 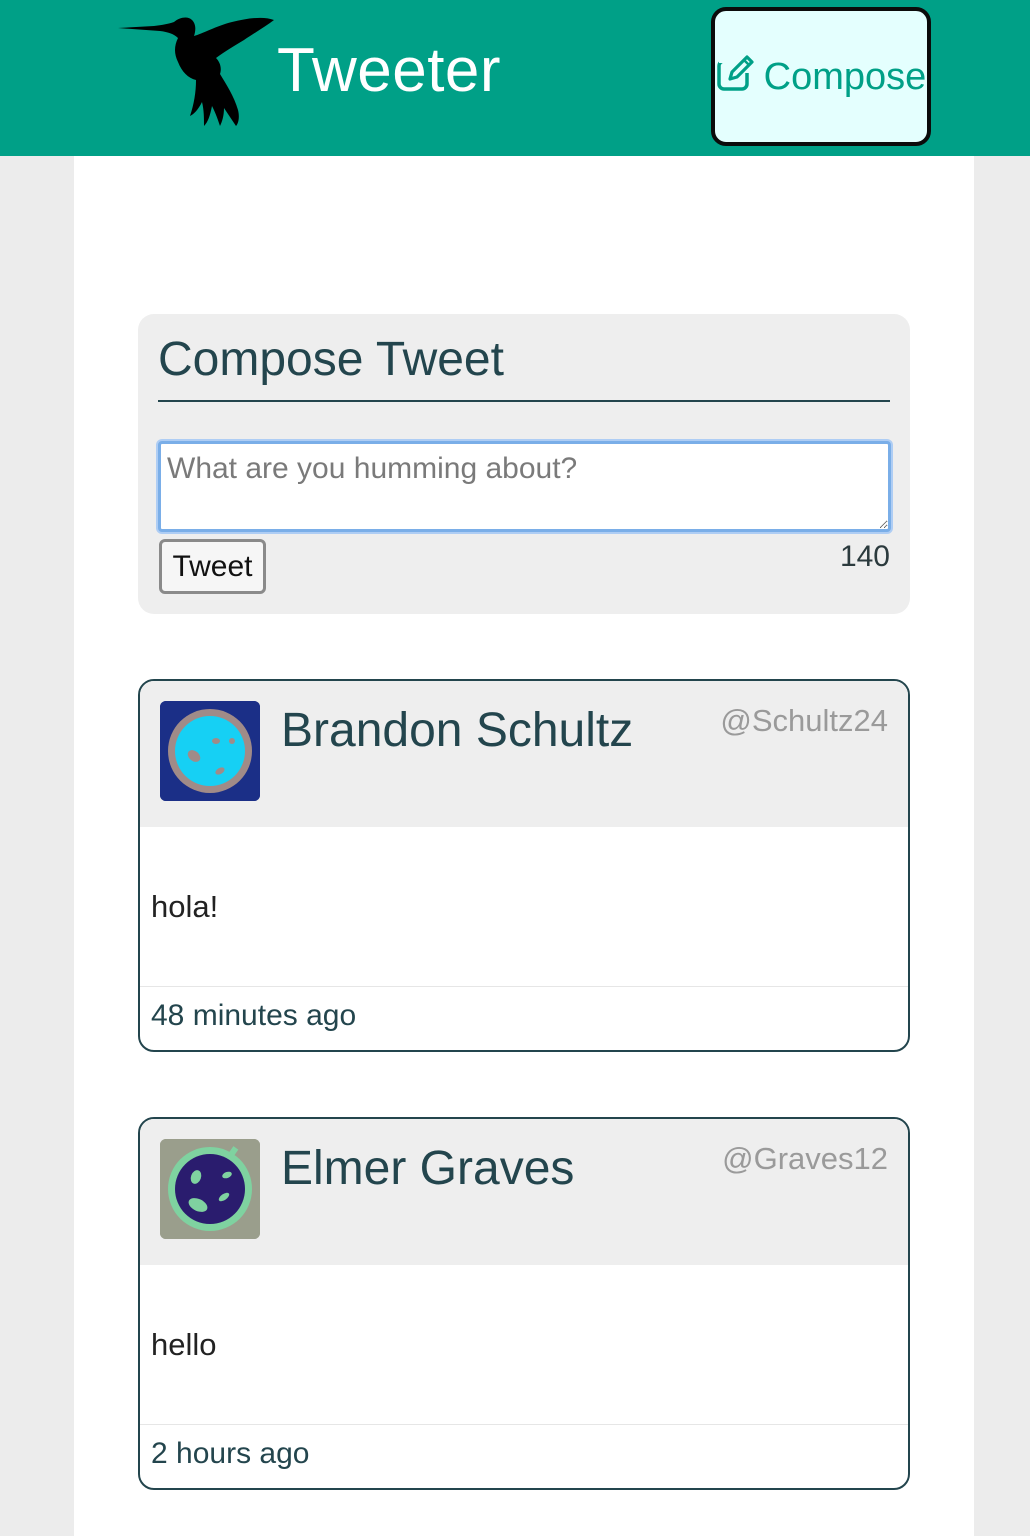 I want to click on compose-button: Compose, so click(x=821, y=76).